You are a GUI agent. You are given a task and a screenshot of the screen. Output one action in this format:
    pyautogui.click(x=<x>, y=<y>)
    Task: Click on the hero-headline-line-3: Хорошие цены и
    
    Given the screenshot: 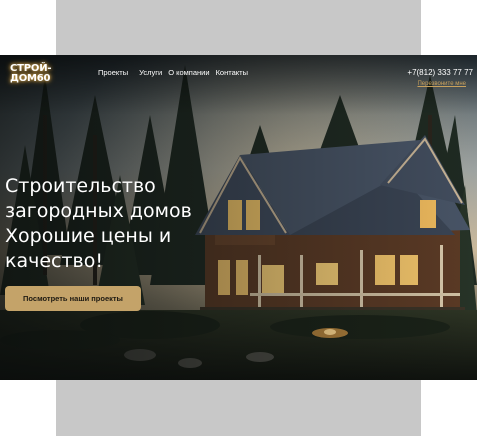 What is the action you would take?
    pyautogui.click(x=88, y=236)
    